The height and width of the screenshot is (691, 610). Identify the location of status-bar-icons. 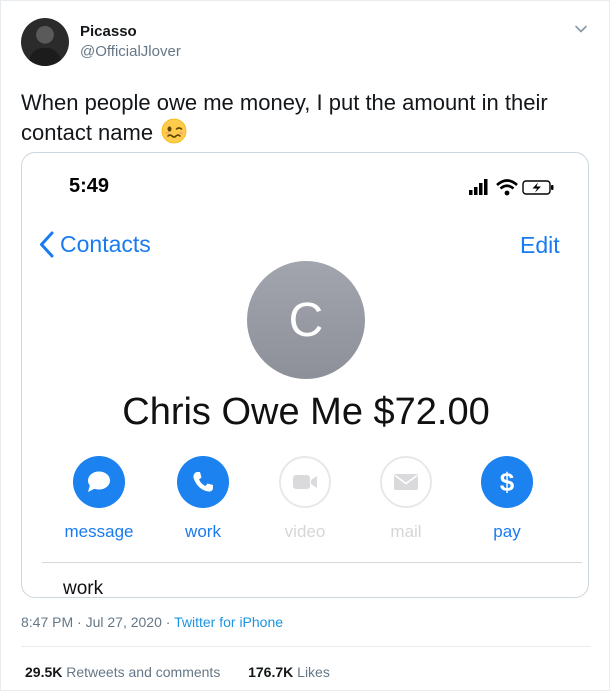
(511, 187).